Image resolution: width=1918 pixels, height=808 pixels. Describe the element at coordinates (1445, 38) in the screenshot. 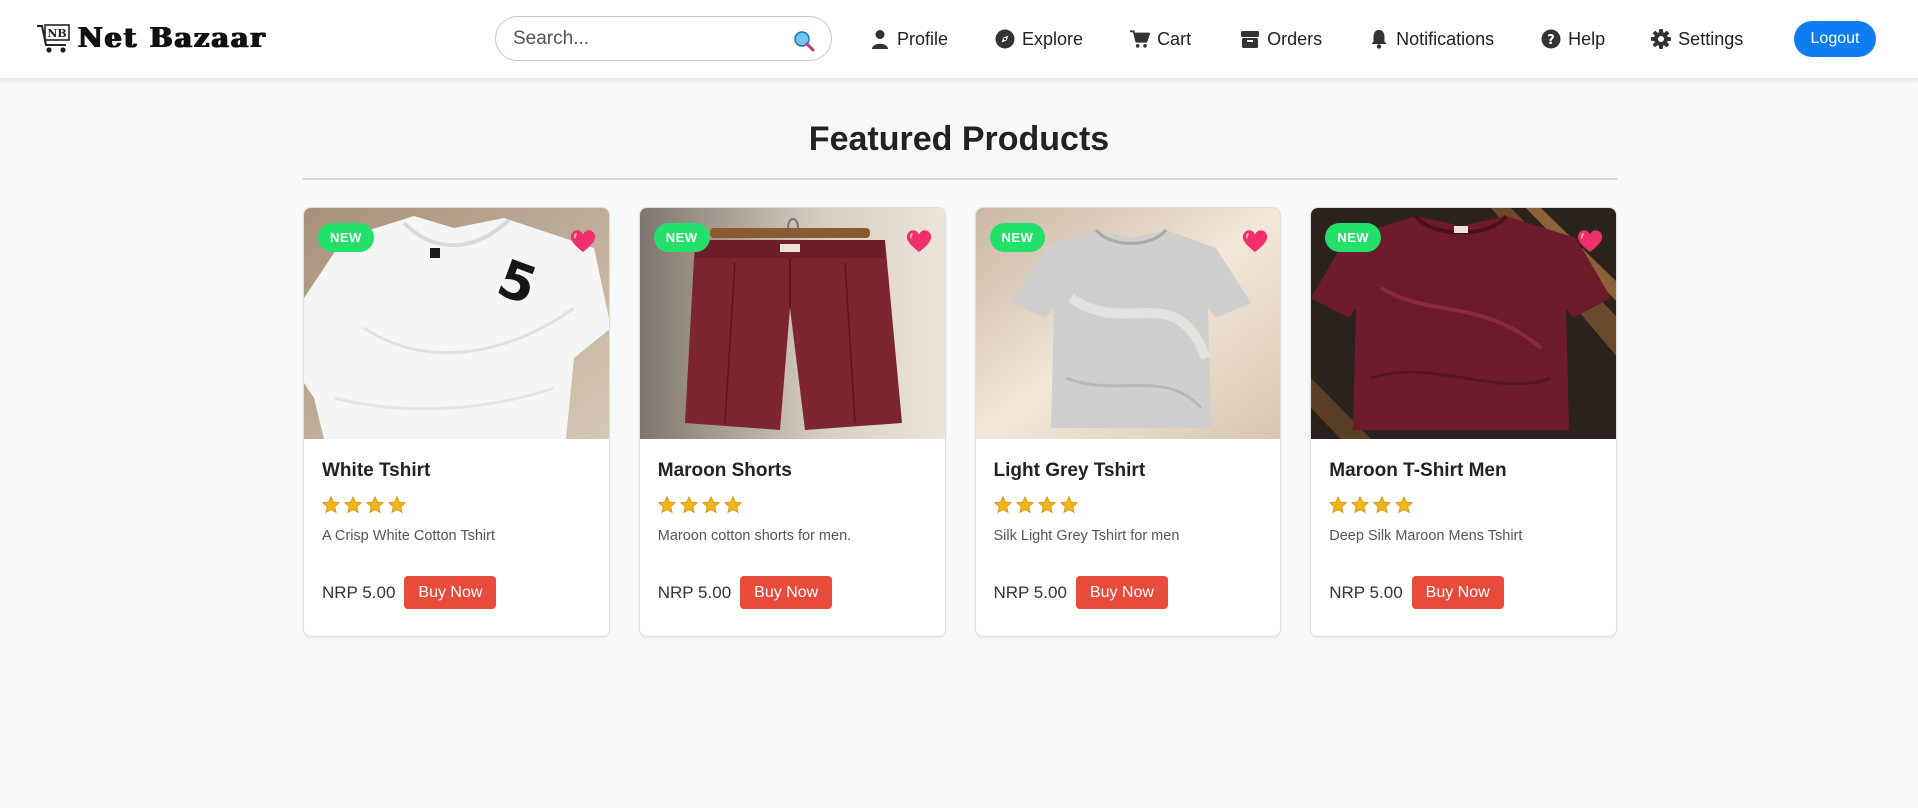

I see `nav-notifications-label: Notifications` at that location.